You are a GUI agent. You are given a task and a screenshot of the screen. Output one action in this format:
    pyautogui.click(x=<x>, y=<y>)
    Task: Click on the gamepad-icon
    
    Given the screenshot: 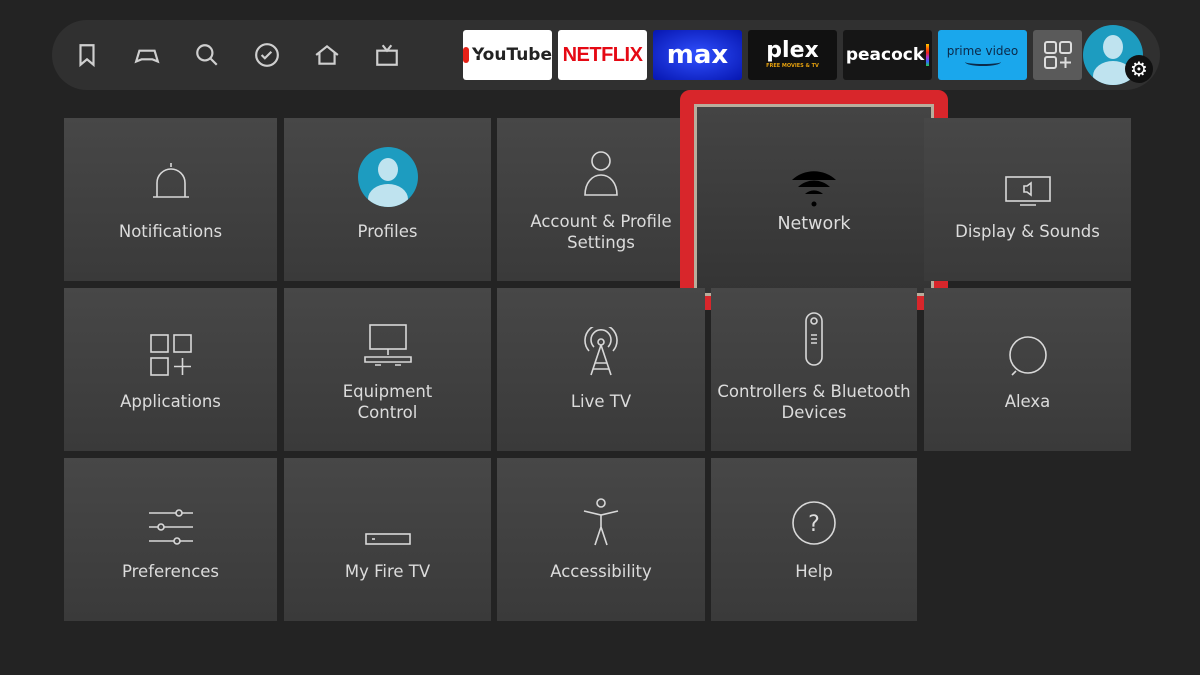 What is the action you would take?
    pyautogui.click(x=147, y=55)
    